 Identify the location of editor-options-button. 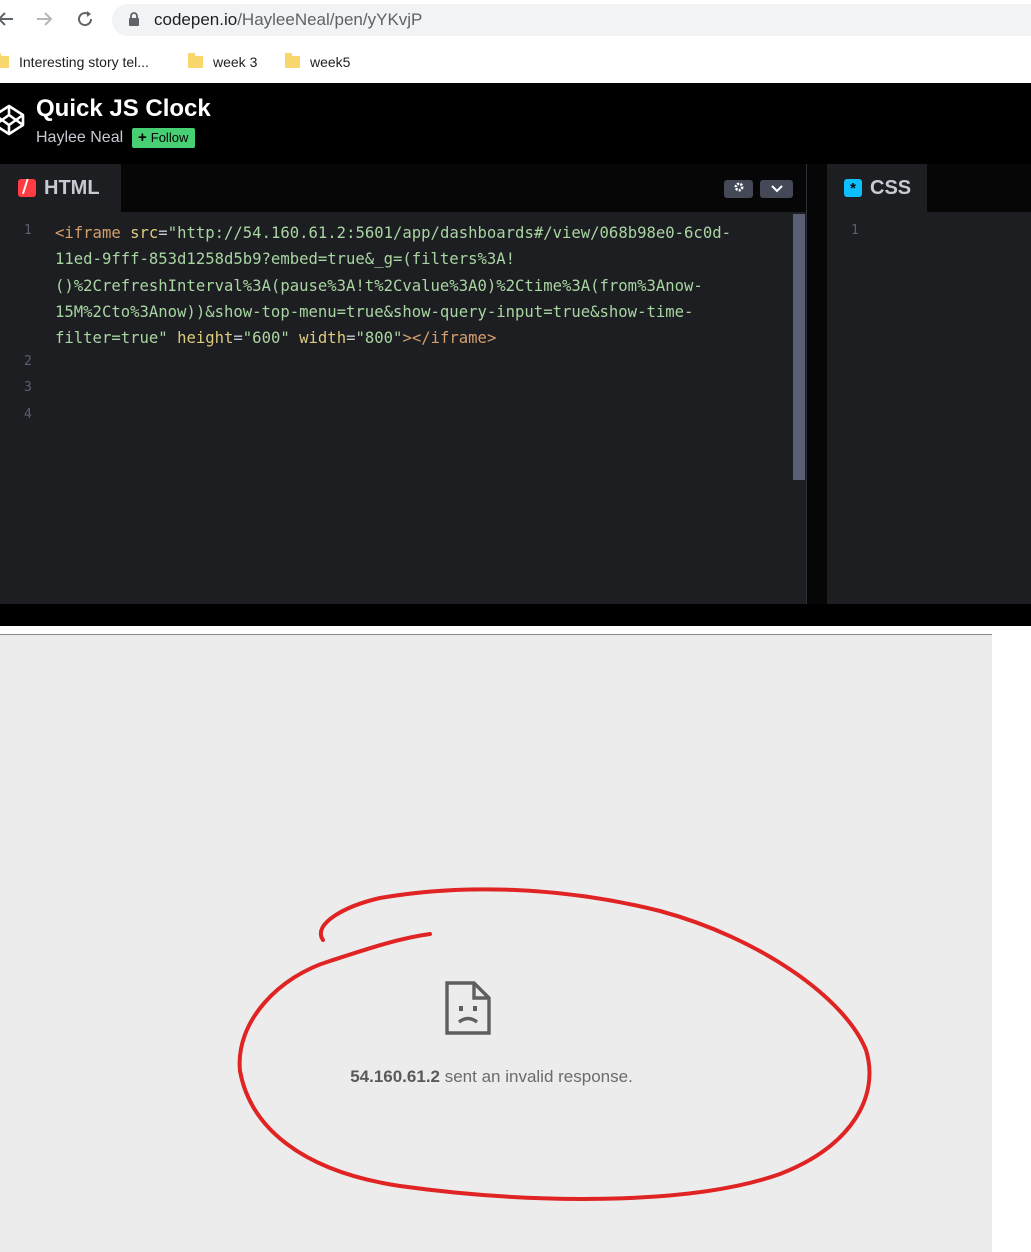
(776, 189).